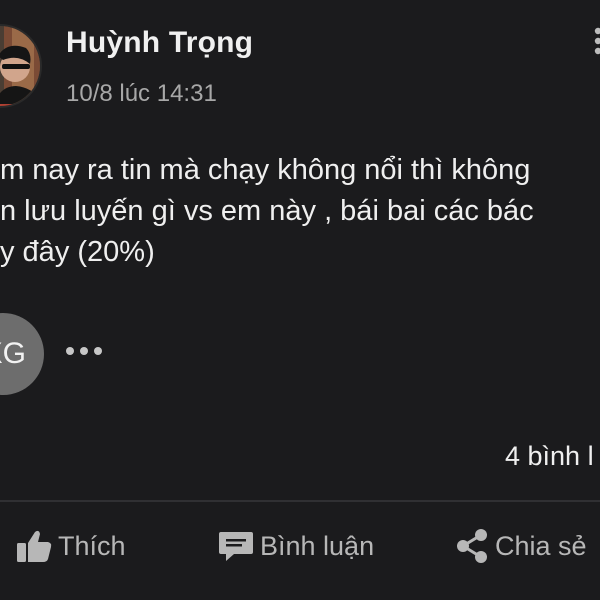 The image size is (600, 600). I want to click on author-avatar, so click(21, 66).